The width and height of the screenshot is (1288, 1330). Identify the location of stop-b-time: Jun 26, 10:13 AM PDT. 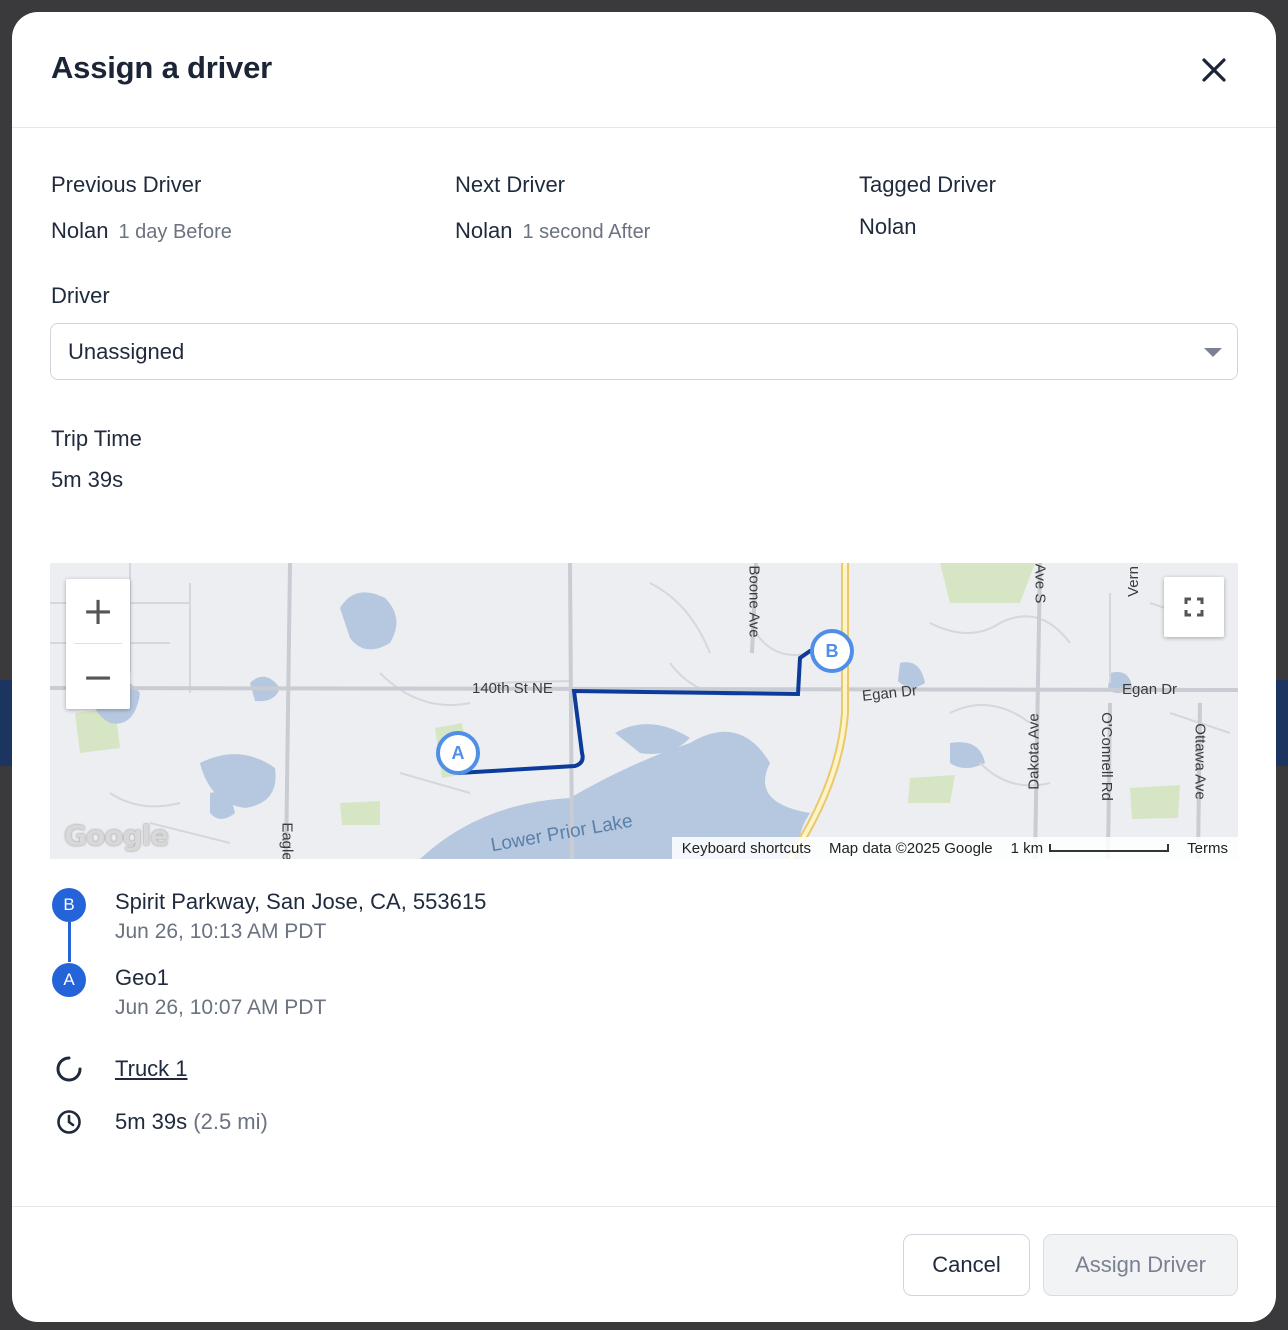
(221, 931).